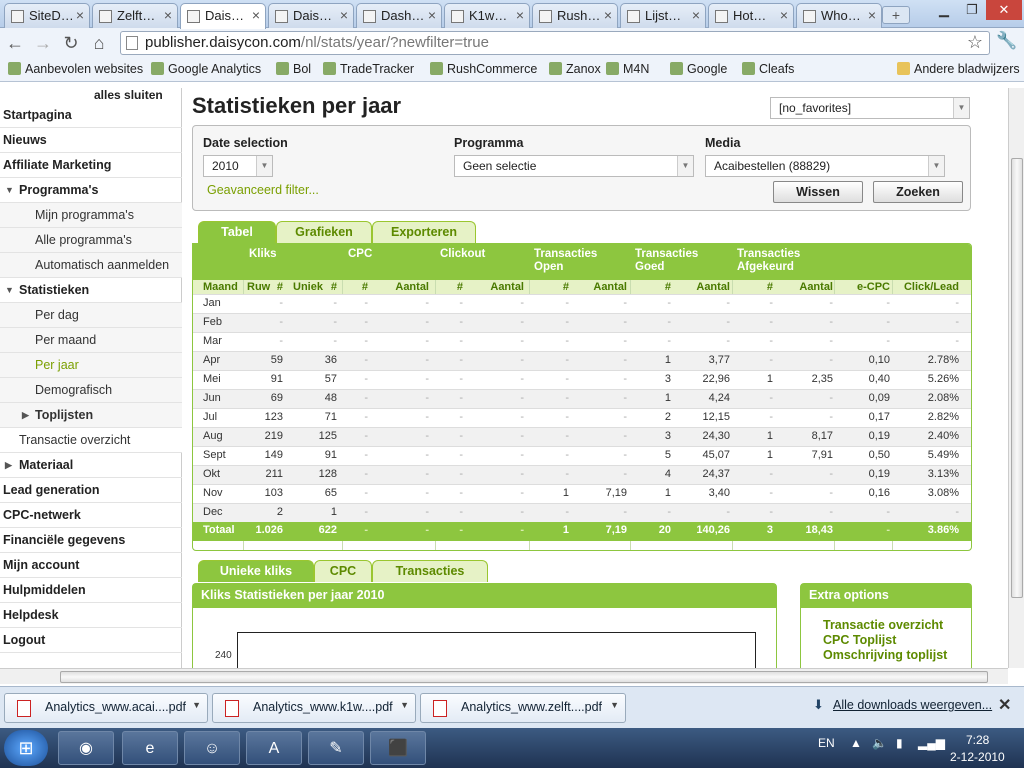 The image size is (1024, 768). What do you see at coordinates (818, 192) in the screenshot?
I see `clear-button: Wissen` at bounding box center [818, 192].